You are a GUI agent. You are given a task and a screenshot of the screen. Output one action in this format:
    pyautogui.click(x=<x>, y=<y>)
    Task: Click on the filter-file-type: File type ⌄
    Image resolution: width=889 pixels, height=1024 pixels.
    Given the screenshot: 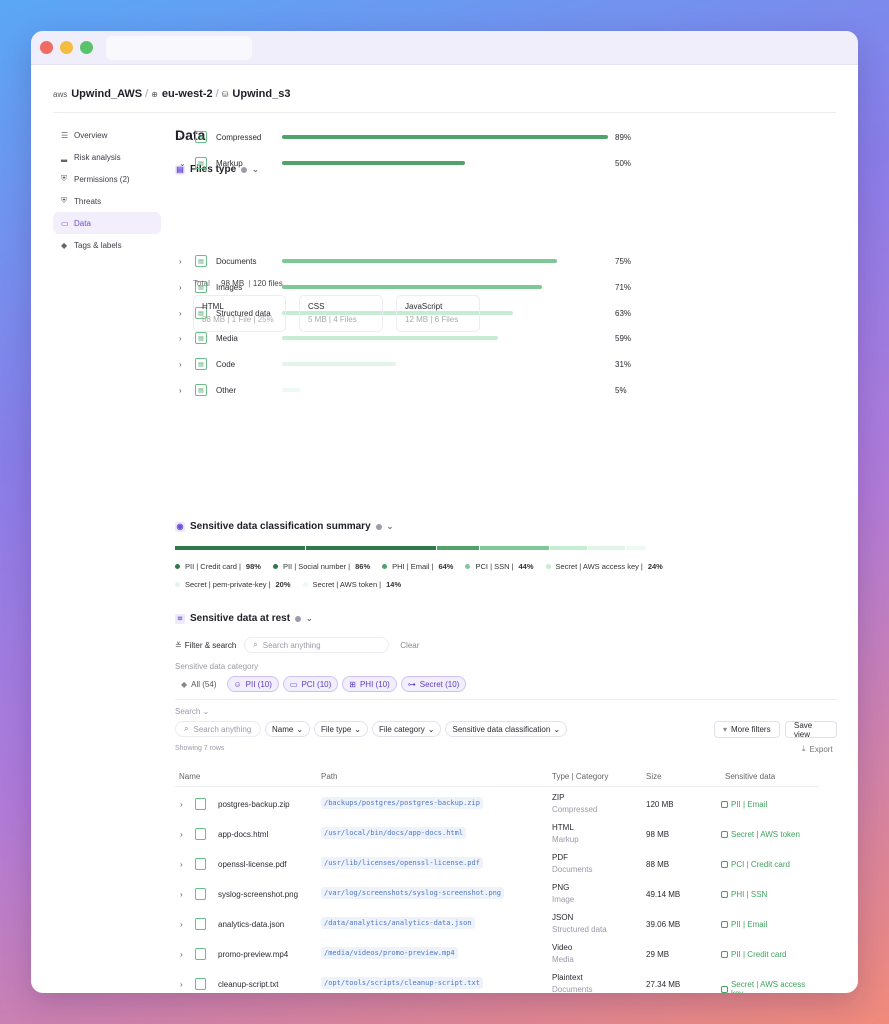 What is the action you would take?
    pyautogui.click(x=341, y=729)
    